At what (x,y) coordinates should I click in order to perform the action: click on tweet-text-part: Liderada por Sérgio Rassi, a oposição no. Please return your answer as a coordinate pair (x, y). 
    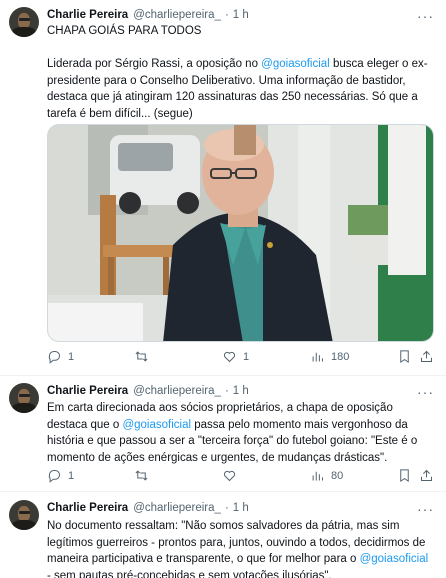
    Looking at the image, I should click on (154, 64).